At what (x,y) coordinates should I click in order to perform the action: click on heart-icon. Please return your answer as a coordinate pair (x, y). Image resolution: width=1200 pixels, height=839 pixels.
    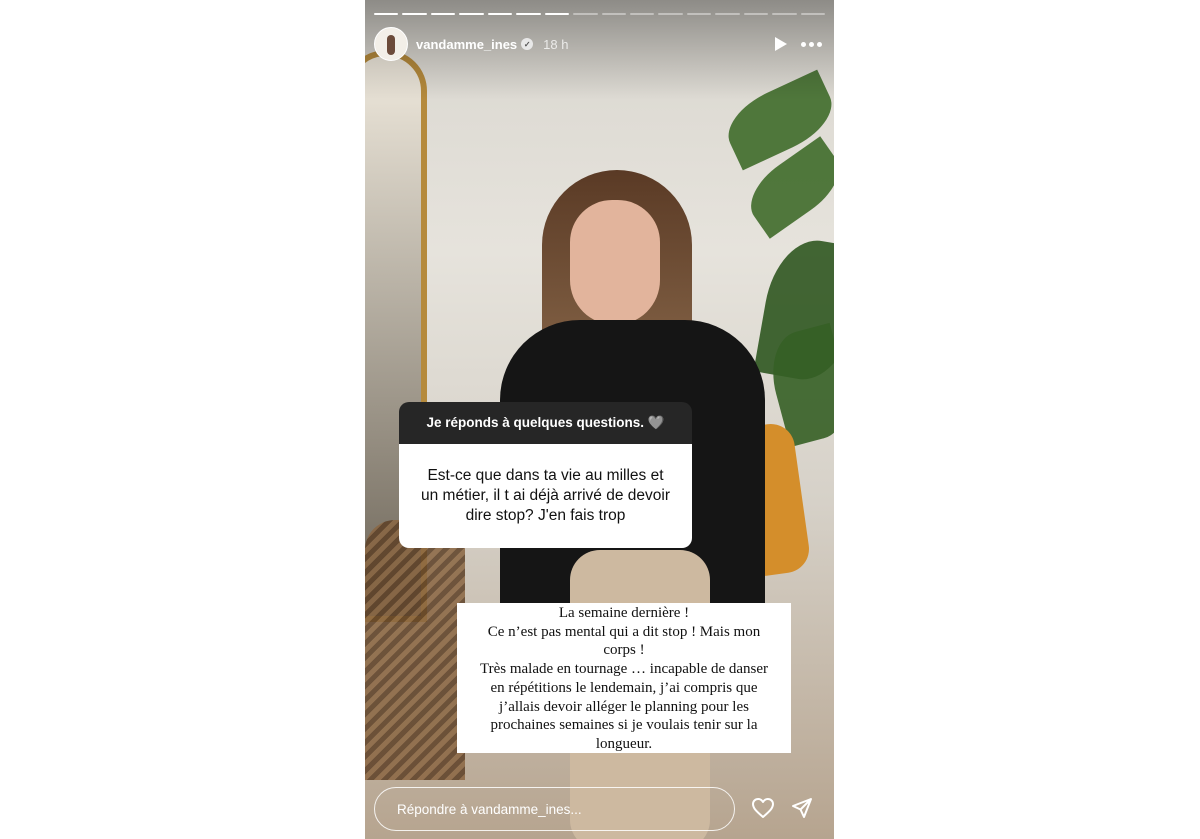
    Looking at the image, I should click on (763, 808).